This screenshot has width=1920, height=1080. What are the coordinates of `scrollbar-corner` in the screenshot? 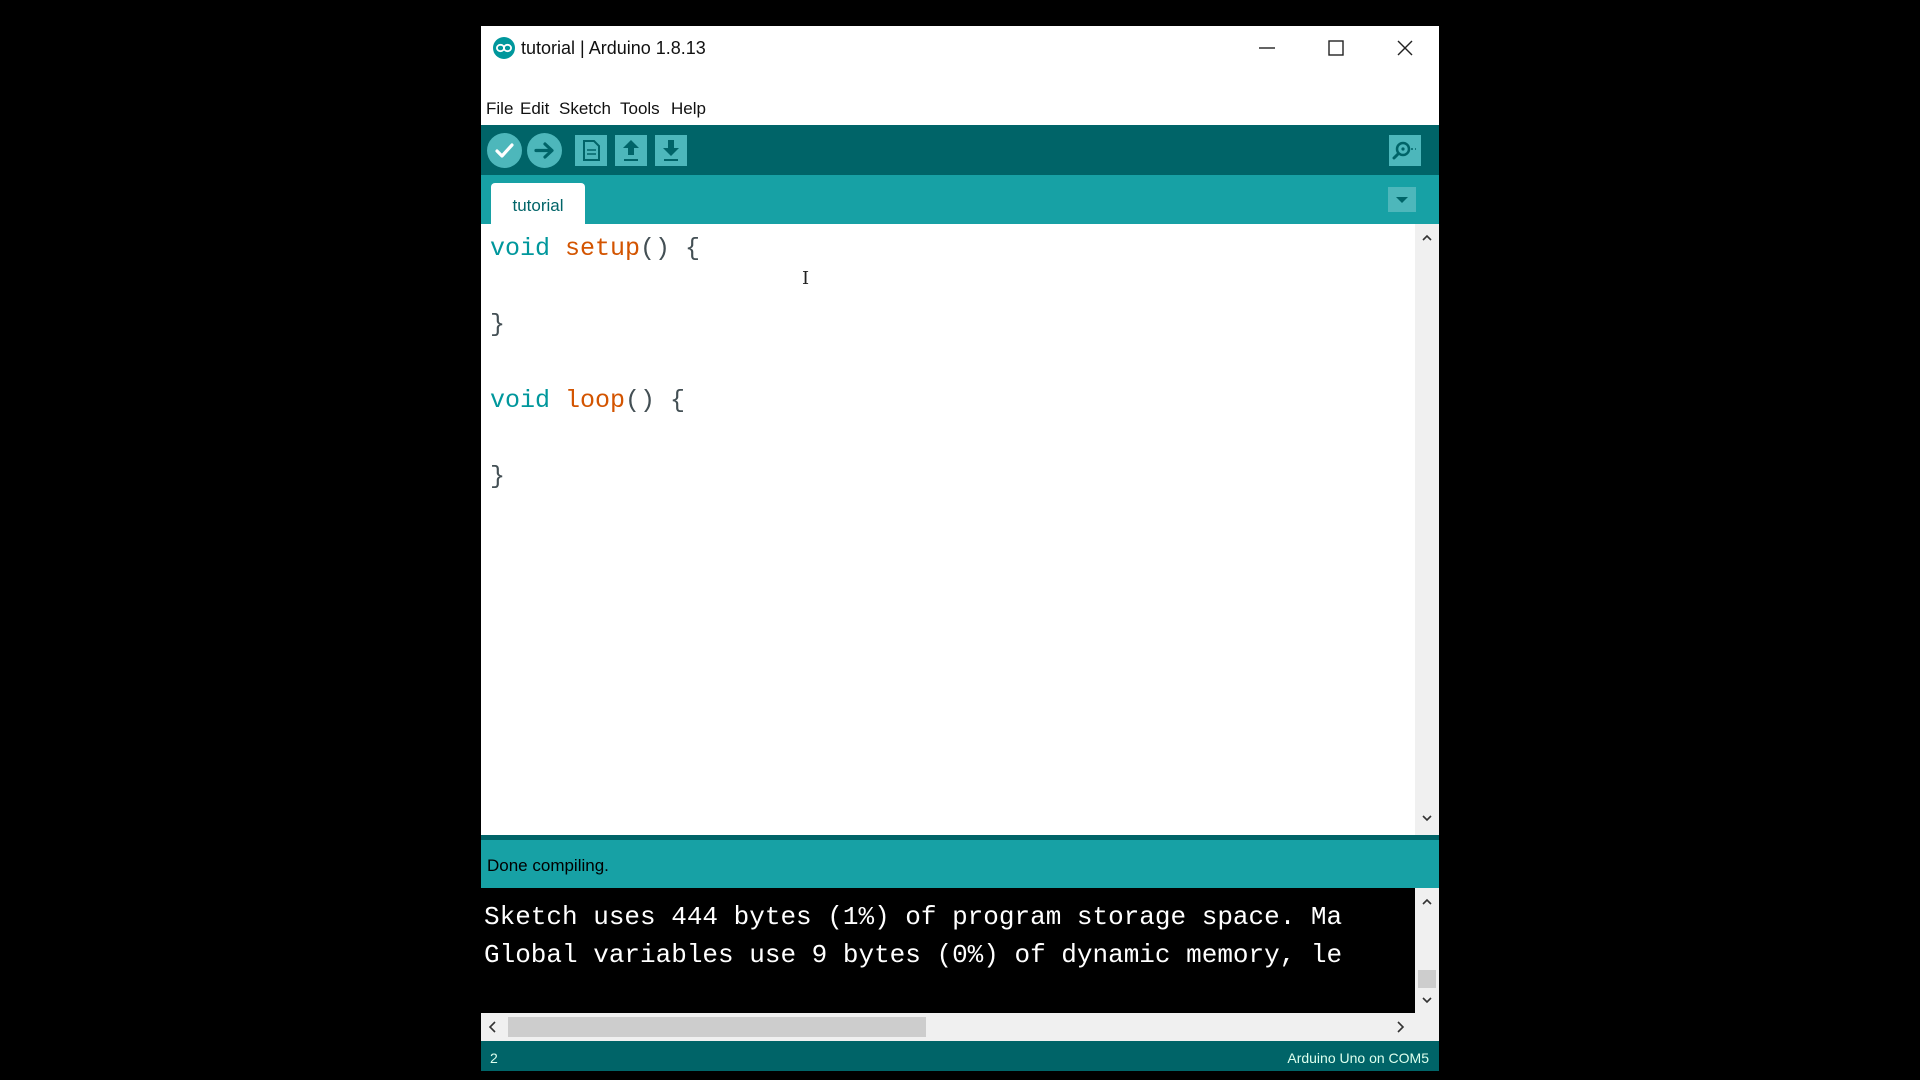 It's located at (1427, 1027).